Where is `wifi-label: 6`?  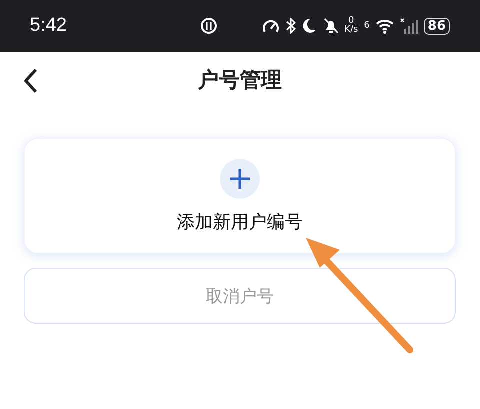
wifi-label: 6 is located at coordinates (367, 26).